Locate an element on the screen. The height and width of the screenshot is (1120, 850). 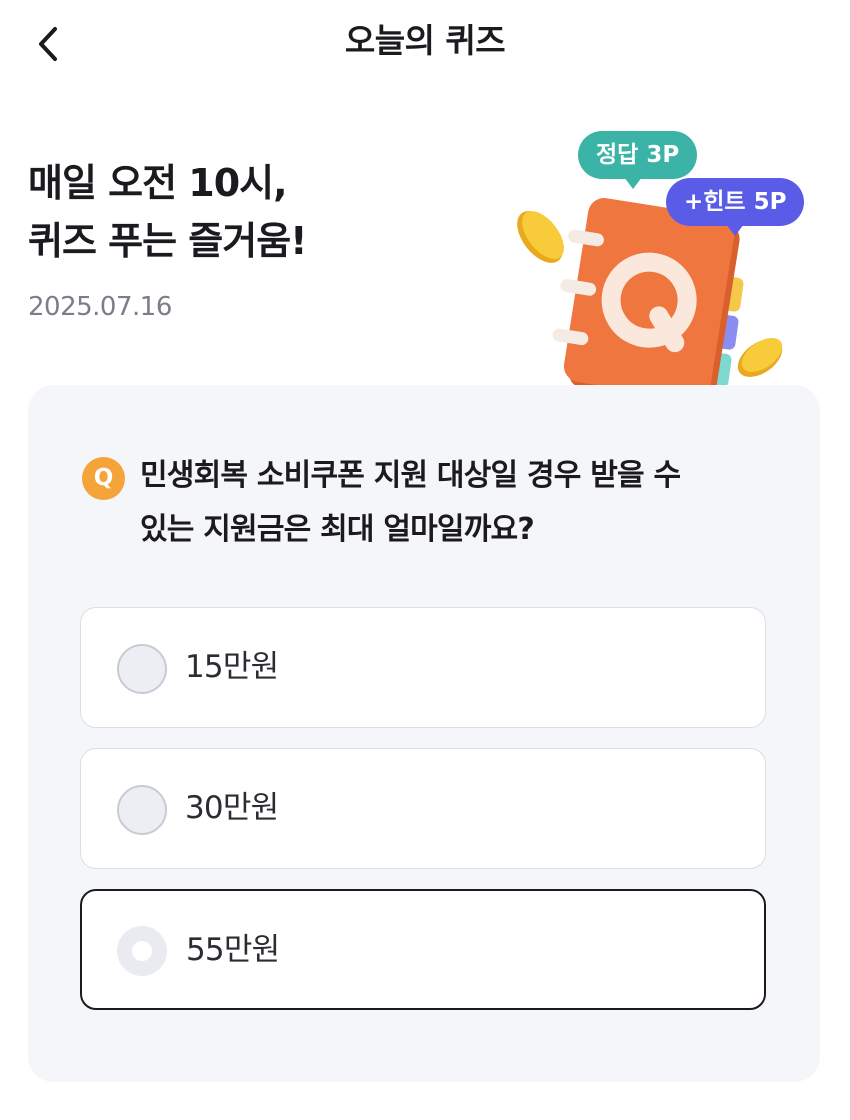
answer-points-badge: 정답 3P is located at coordinates (638, 160).